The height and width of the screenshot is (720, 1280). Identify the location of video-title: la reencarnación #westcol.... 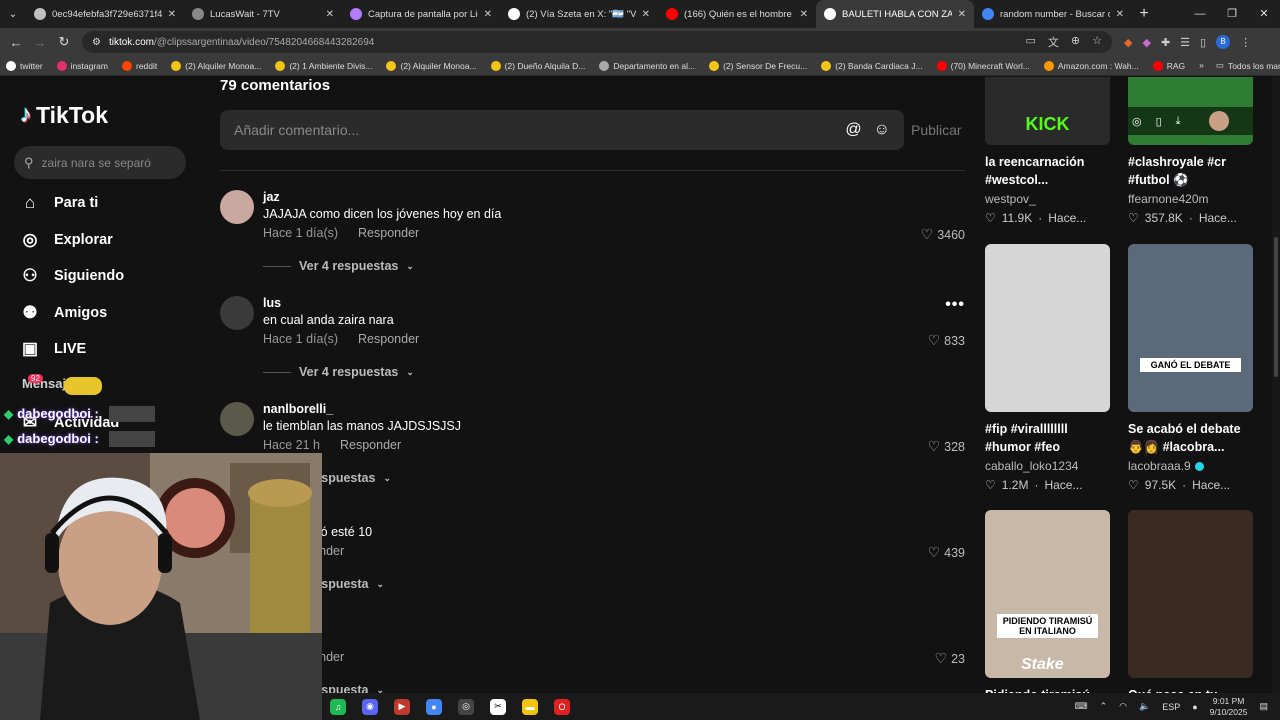
(1047, 171).